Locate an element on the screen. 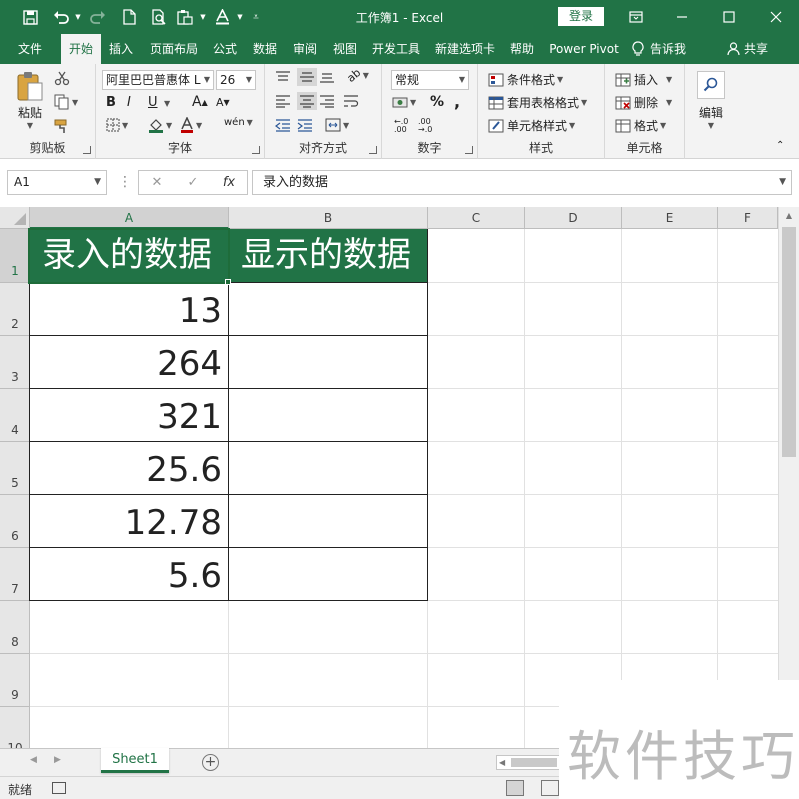  comma-button: , is located at coordinates (457, 101).